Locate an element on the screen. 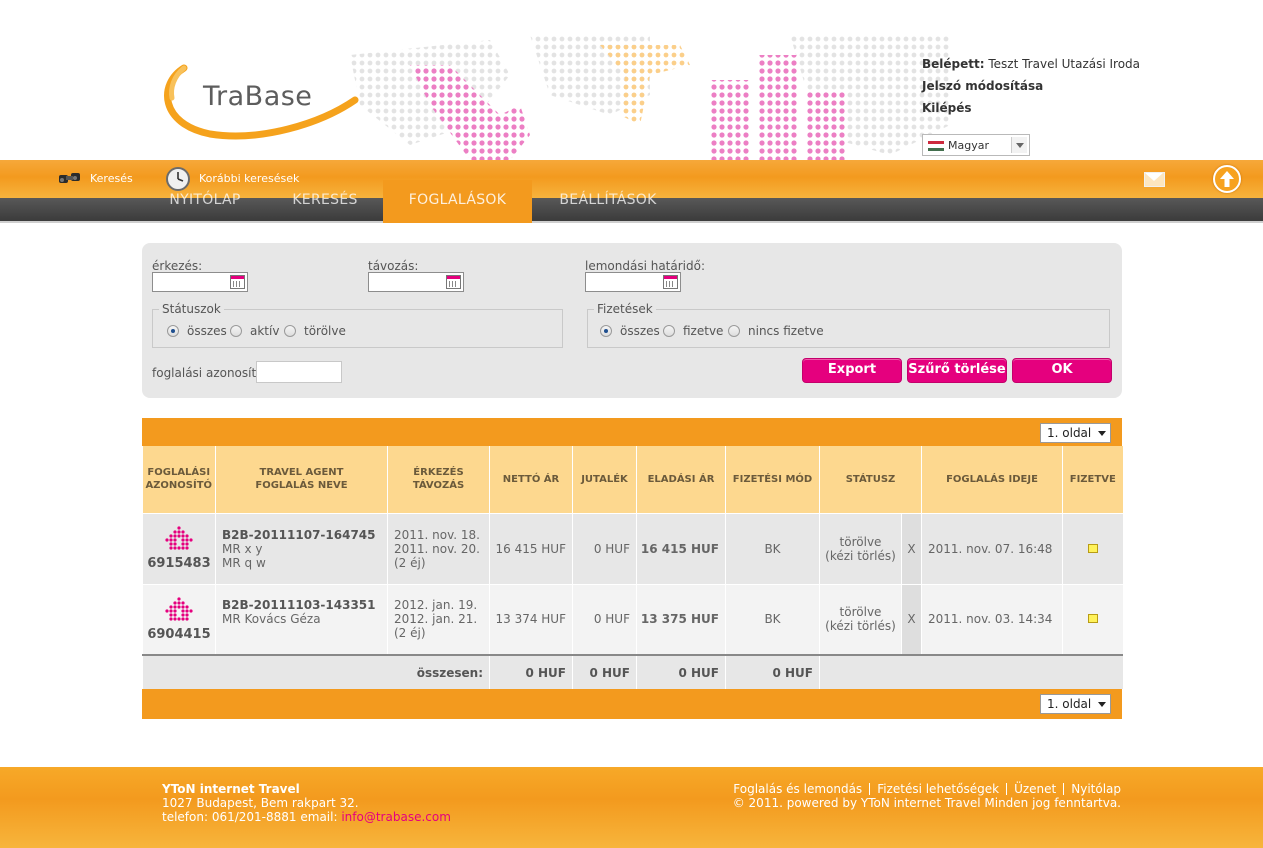 The width and height of the screenshot is (1263, 848). col-header-agent: TRAVEL AGENT FOGLALÁS NEVE is located at coordinates (301, 479).